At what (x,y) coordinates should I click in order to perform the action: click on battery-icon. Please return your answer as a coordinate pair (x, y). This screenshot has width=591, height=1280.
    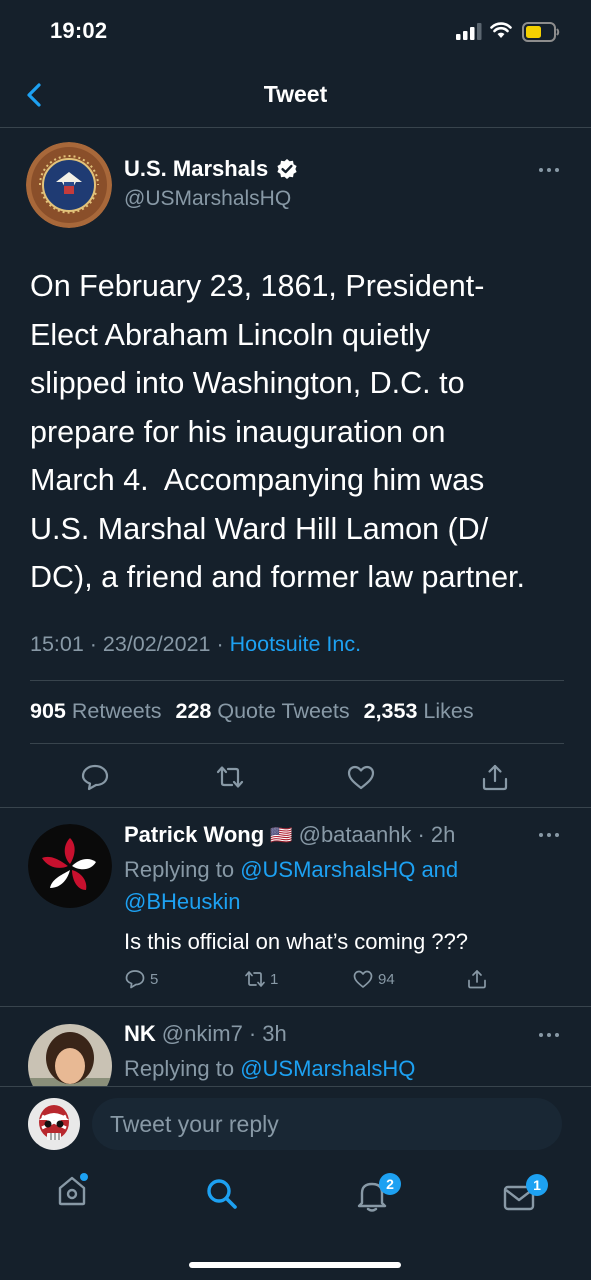
    Looking at the image, I should click on (541, 32).